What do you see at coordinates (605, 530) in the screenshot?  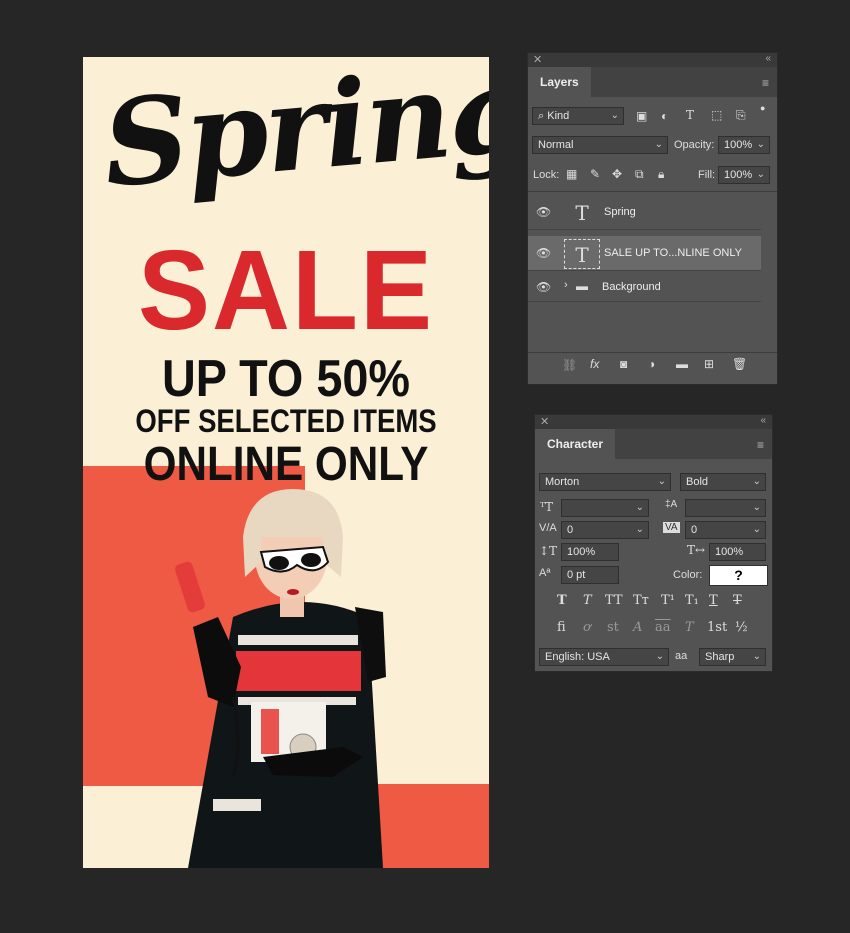 I see `kerning-field: 0 ⌄` at bounding box center [605, 530].